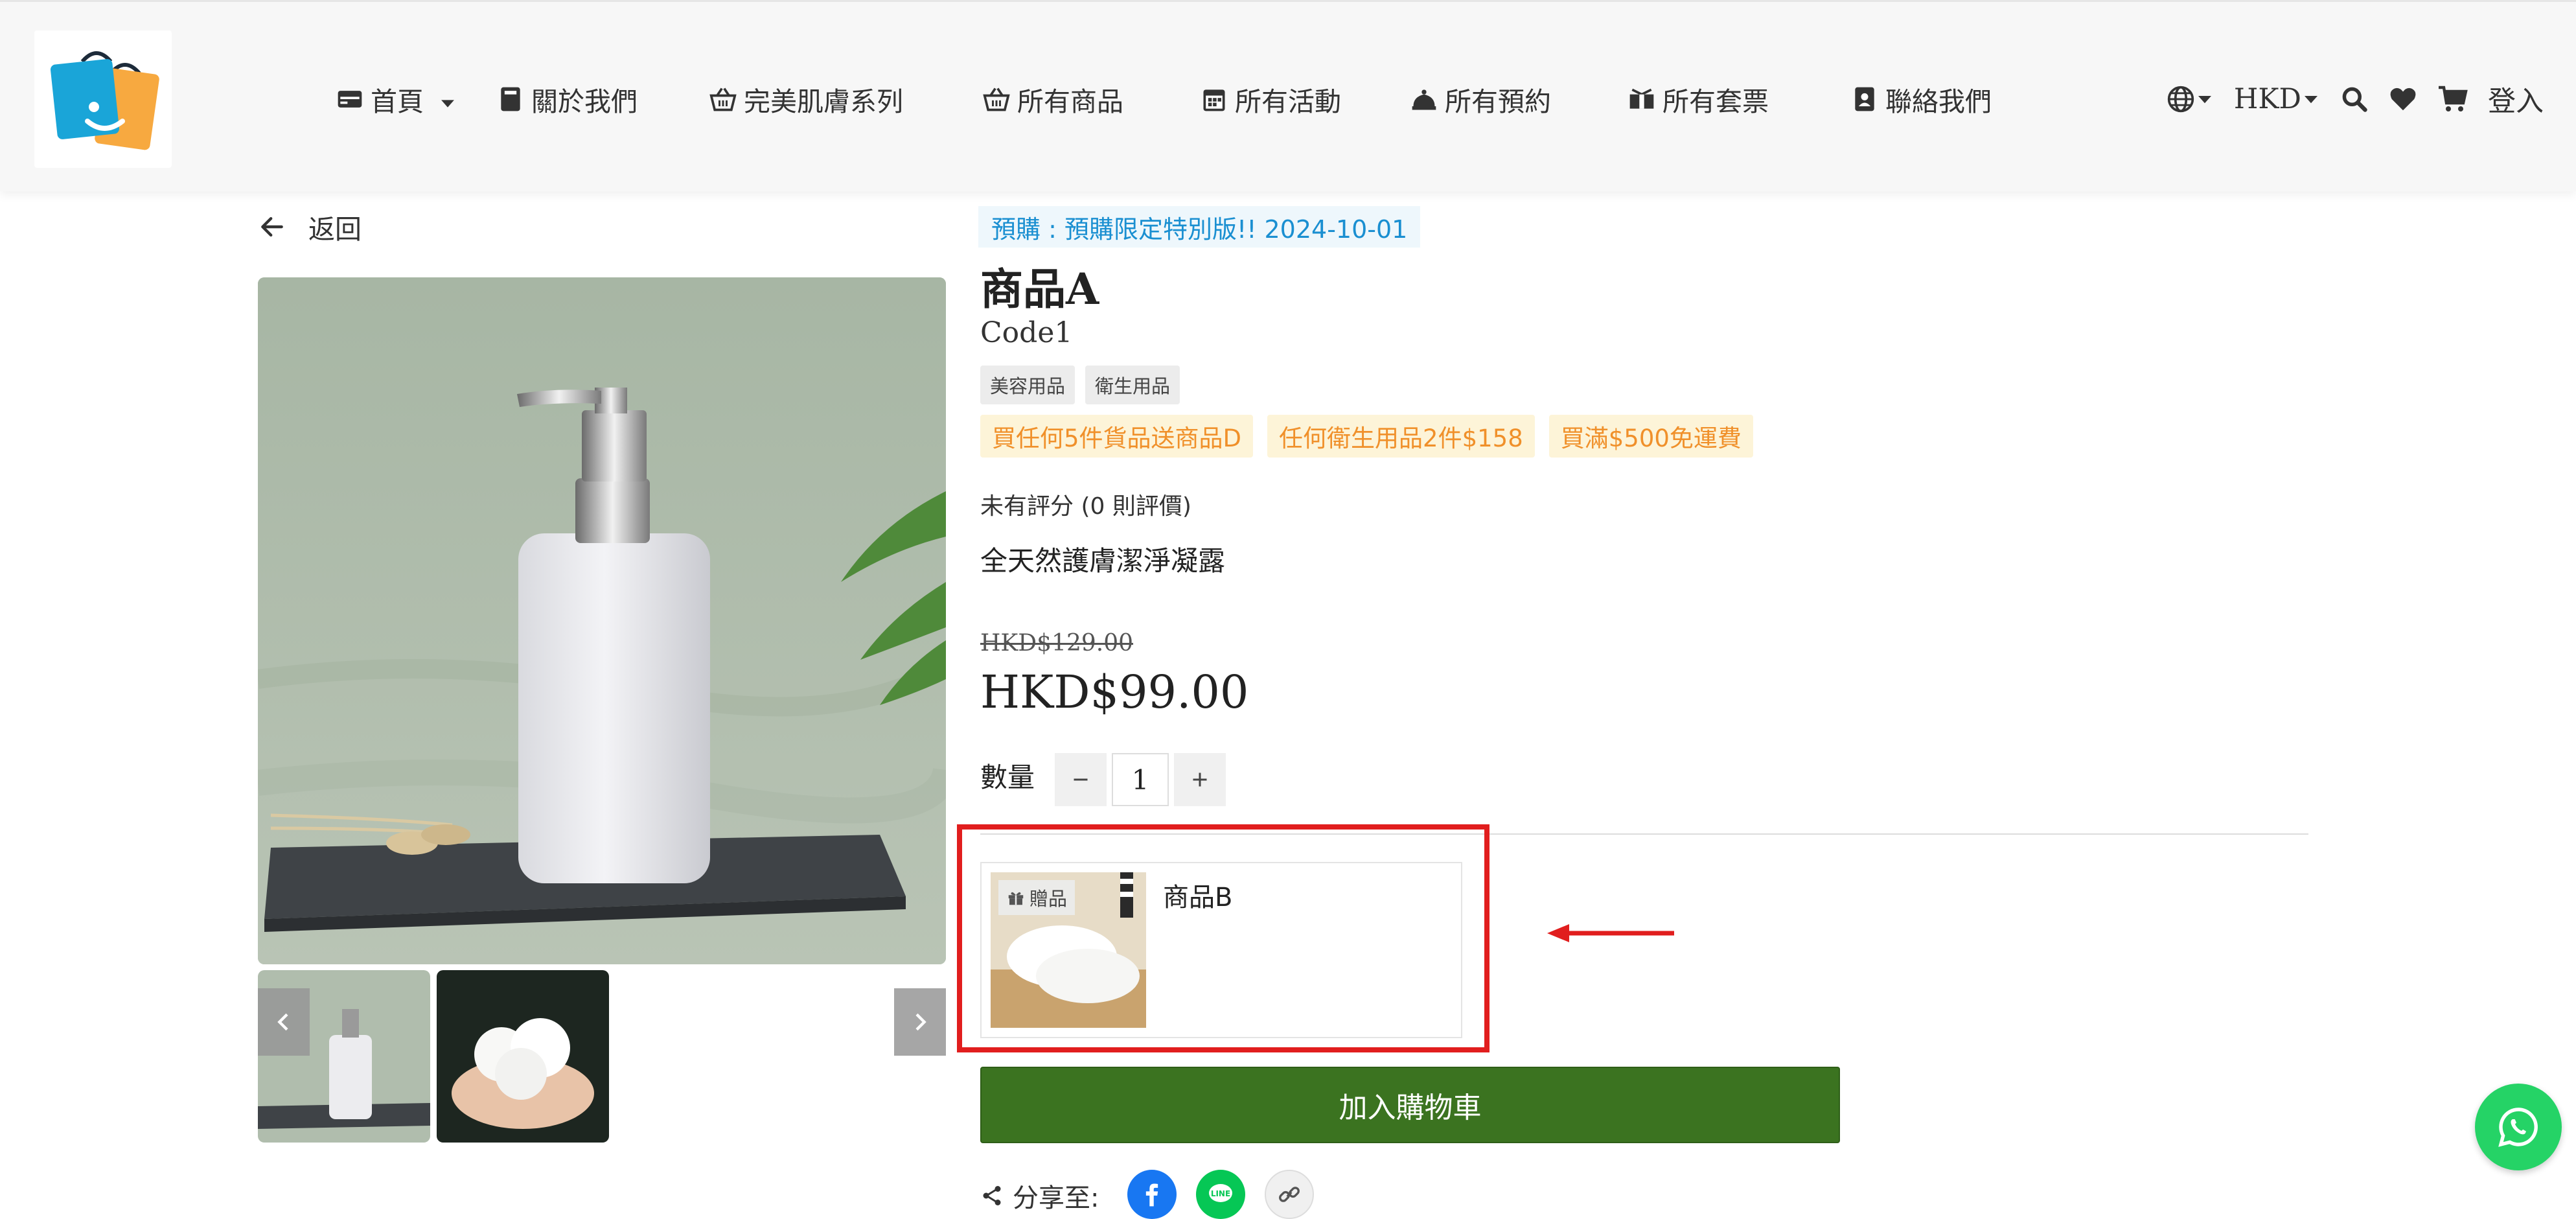 The height and width of the screenshot is (1219, 2576). I want to click on nav-item-all-bookings: 所有預約, so click(1481, 99).